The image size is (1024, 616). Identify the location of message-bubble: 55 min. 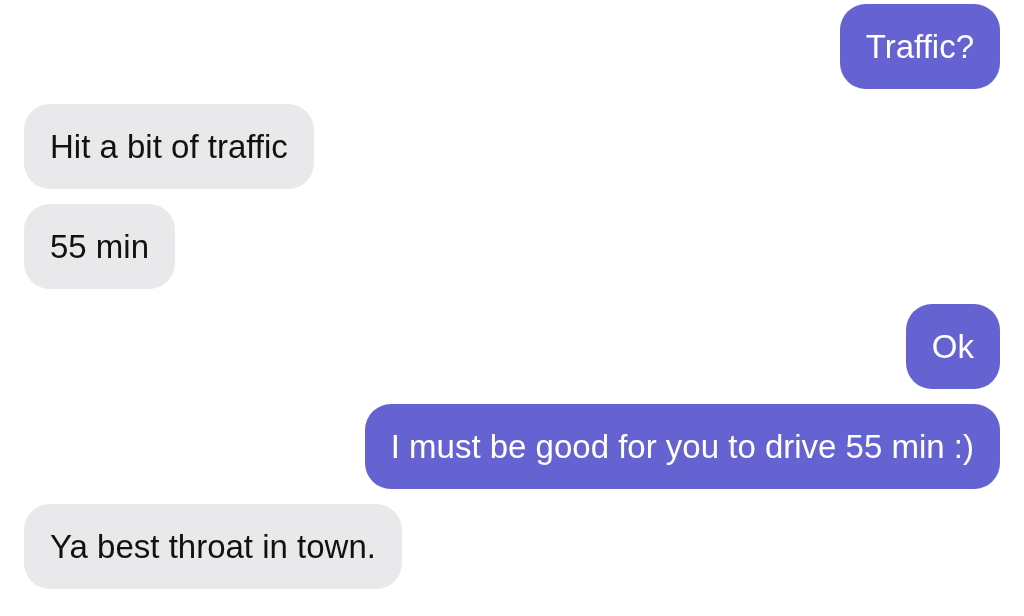
(100, 246).